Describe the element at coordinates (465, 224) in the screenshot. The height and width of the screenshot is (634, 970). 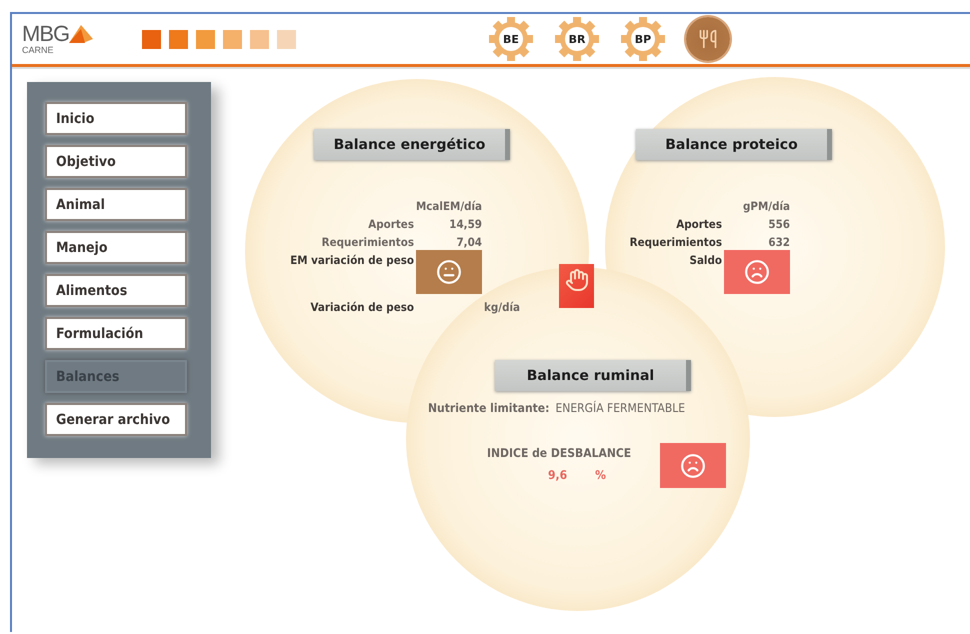
I see `row-value: 14,59` at that location.